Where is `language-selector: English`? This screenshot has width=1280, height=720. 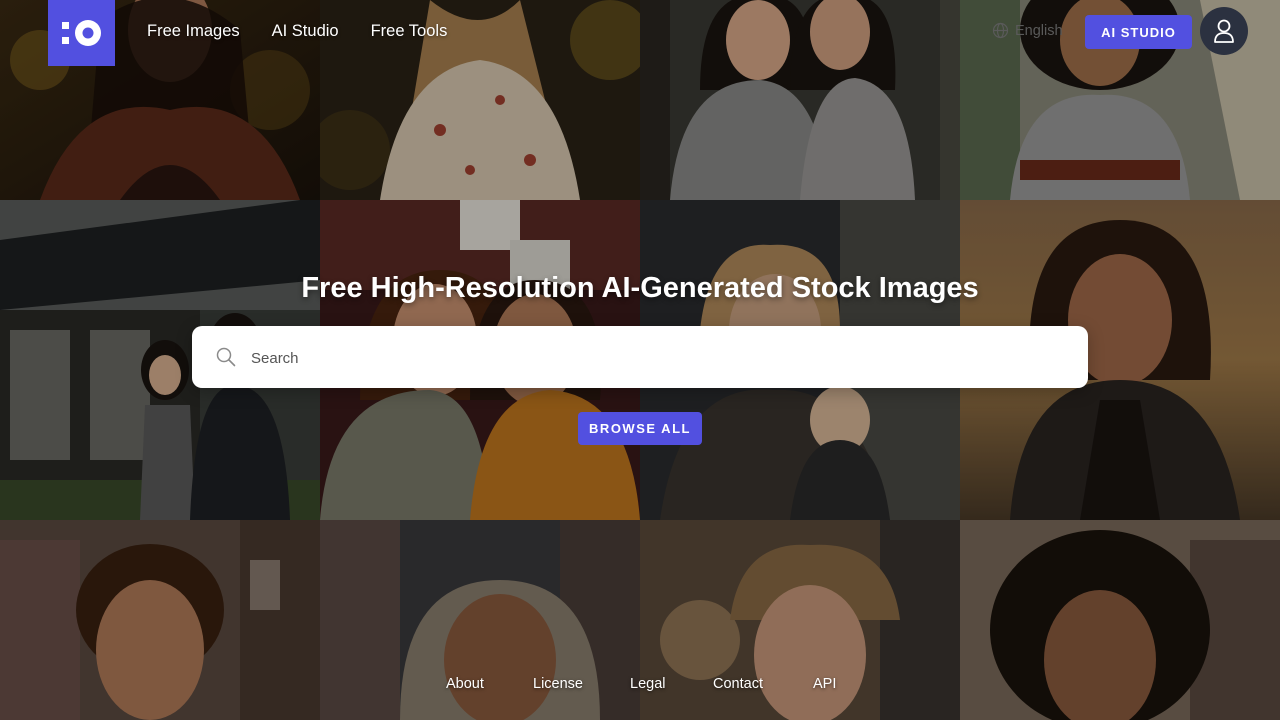 language-selector: English is located at coordinates (1027, 30).